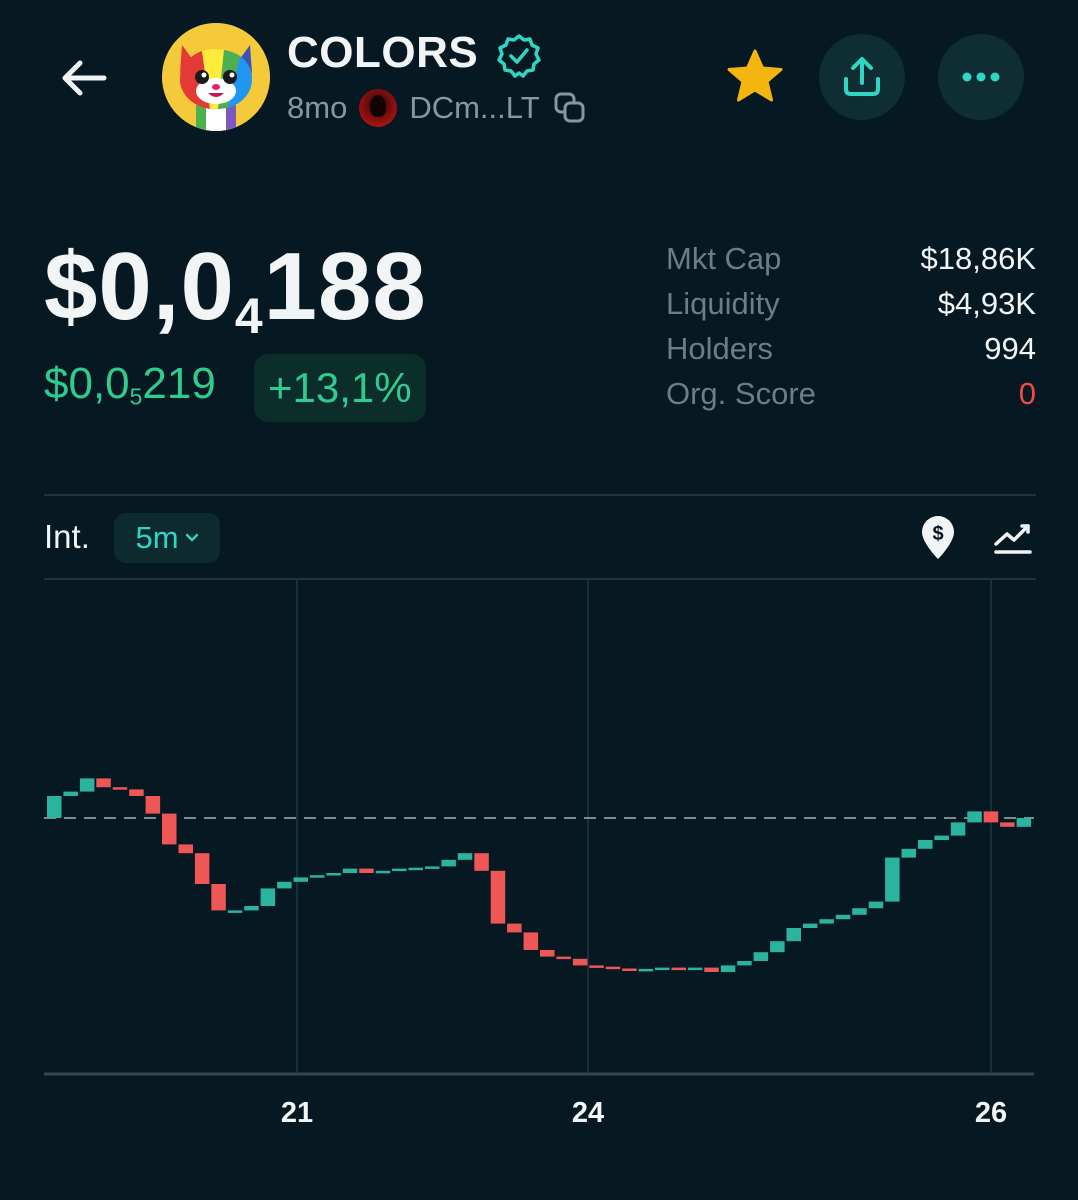 This screenshot has height=1200, width=1078. I want to click on share-icon, so click(862, 76).